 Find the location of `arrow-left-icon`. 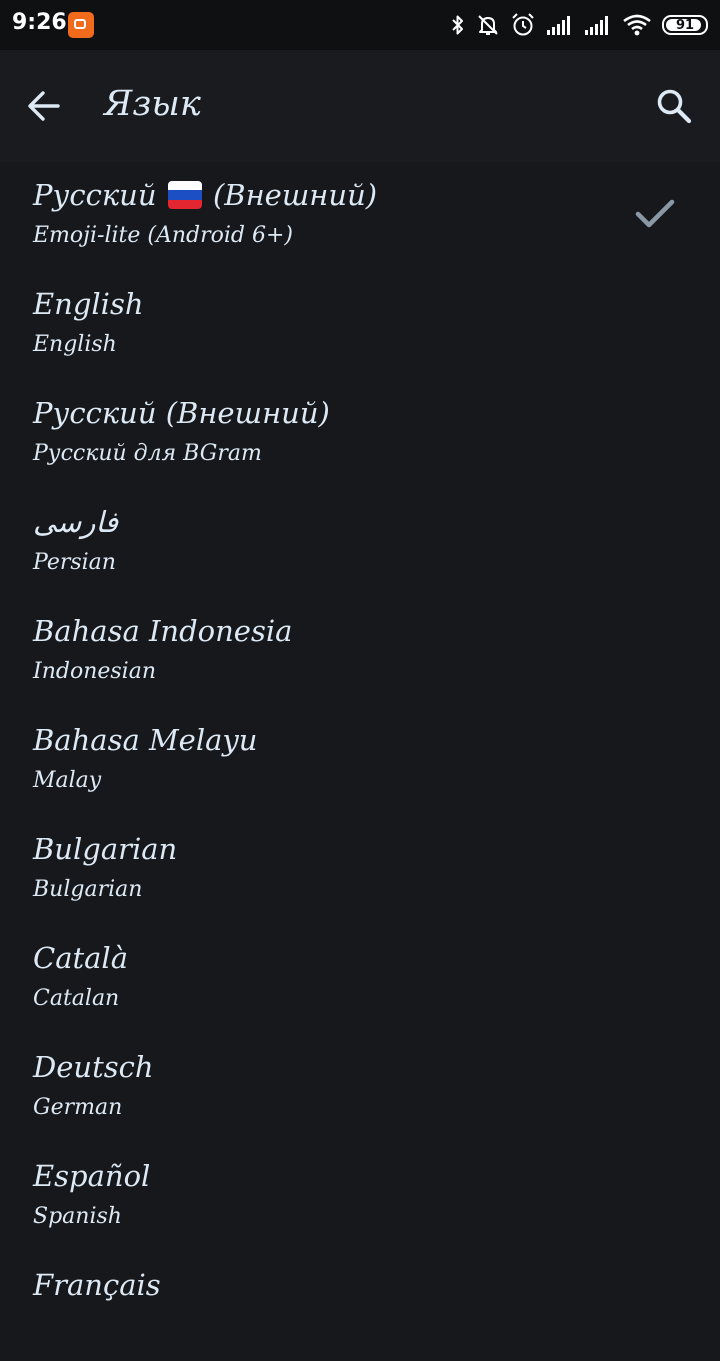

arrow-left-icon is located at coordinates (44, 106).